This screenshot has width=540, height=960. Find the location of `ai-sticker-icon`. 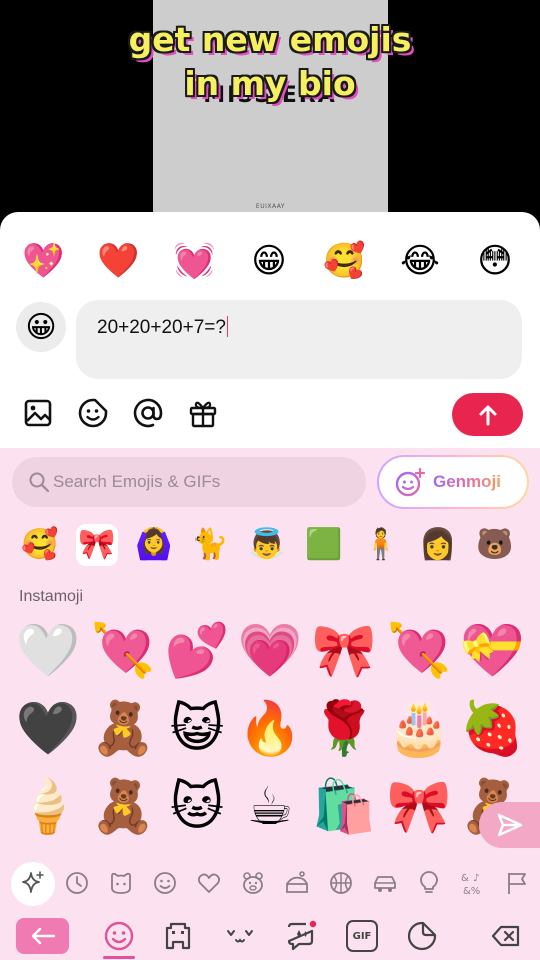

ai-sticker-icon is located at coordinates (301, 936).